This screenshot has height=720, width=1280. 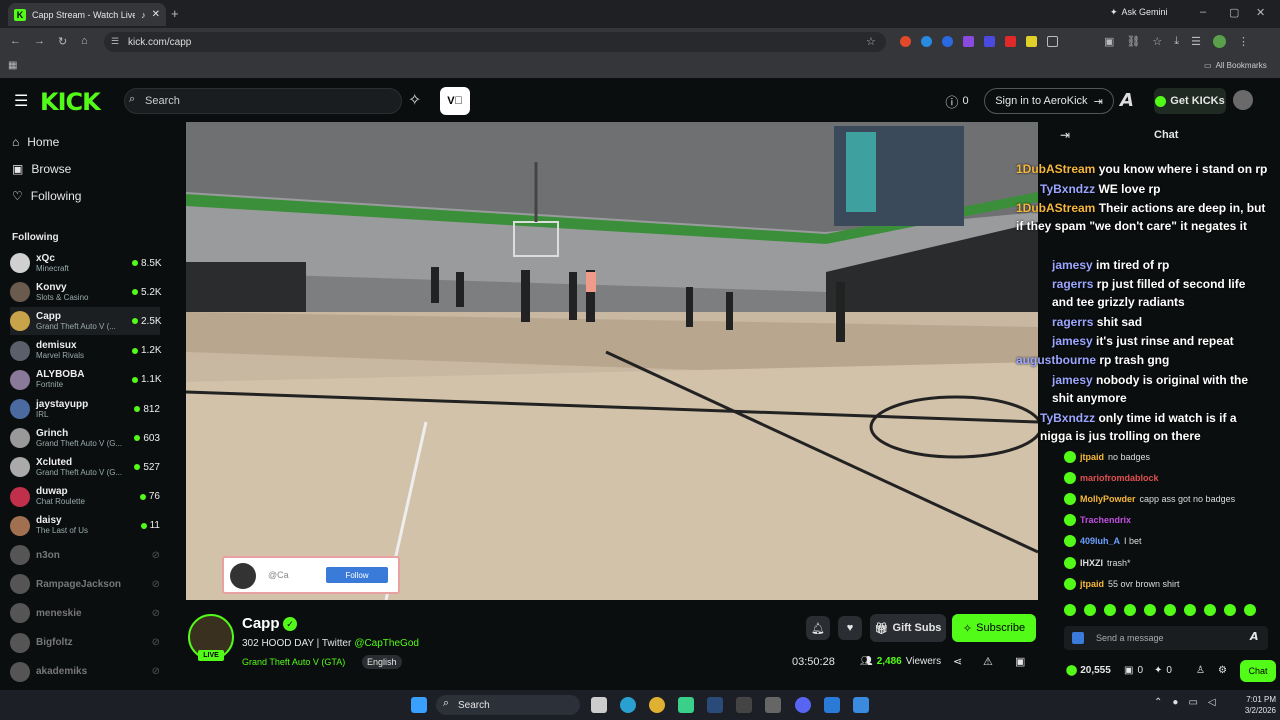 What do you see at coordinates (1254, 636) in the screenshot?
I see `aerokick-chat-icon: A` at bounding box center [1254, 636].